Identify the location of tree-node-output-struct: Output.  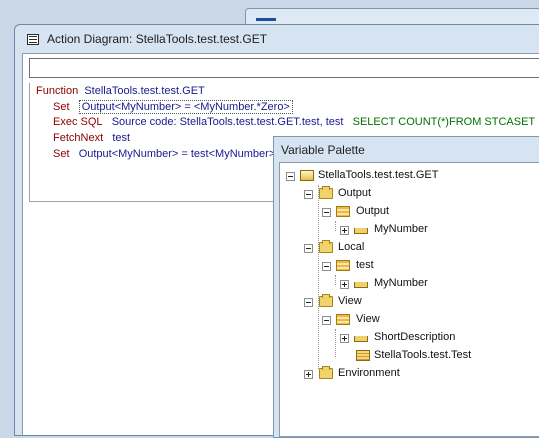
(372, 211).